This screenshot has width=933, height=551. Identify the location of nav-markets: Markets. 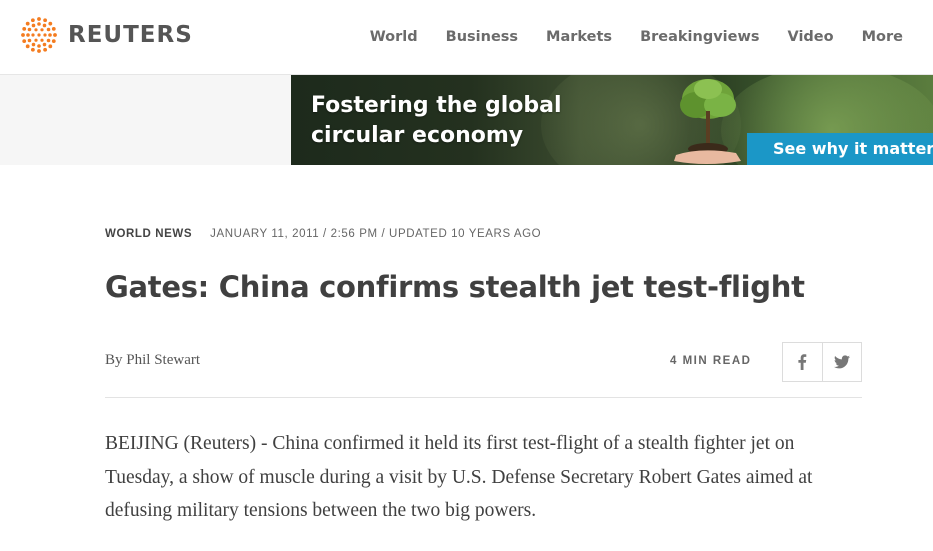
(579, 37).